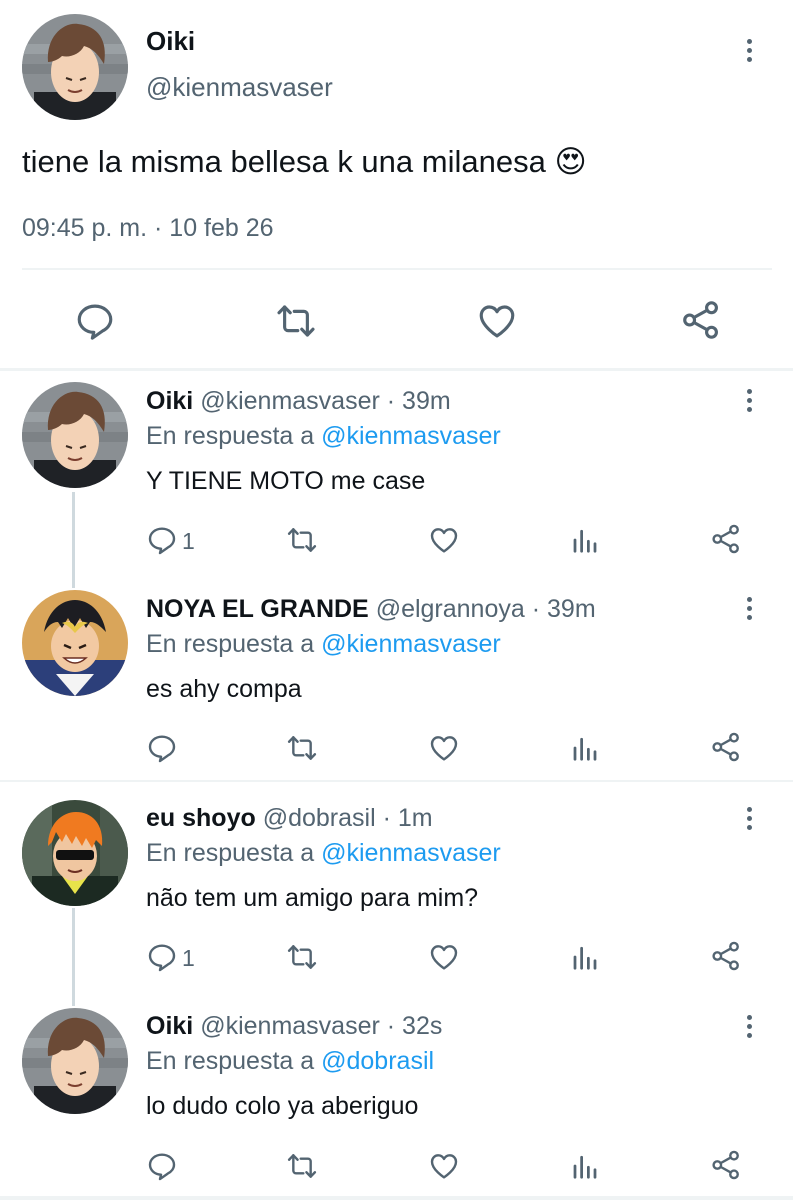  Describe the element at coordinates (312, 898) in the screenshot. I see `reply-text: não tem um amigo para mim?` at that location.